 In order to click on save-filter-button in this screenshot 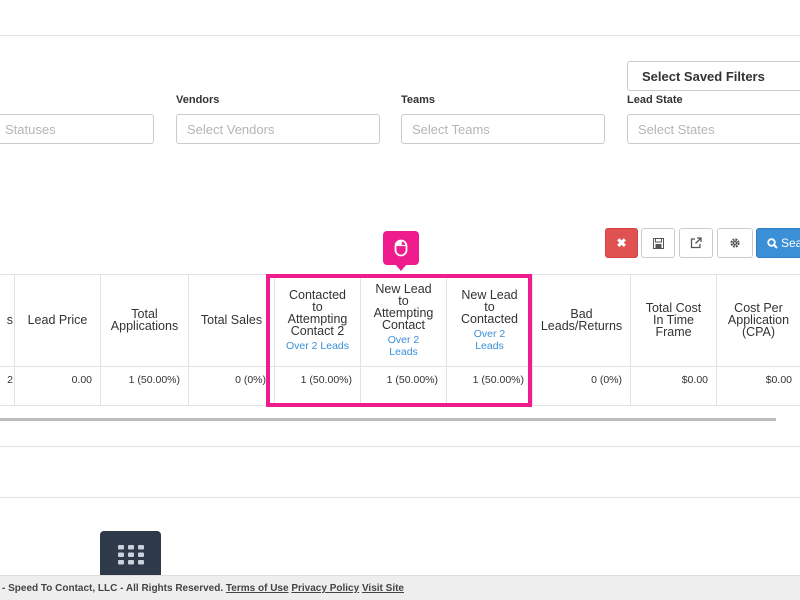, I will do `click(658, 243)`.